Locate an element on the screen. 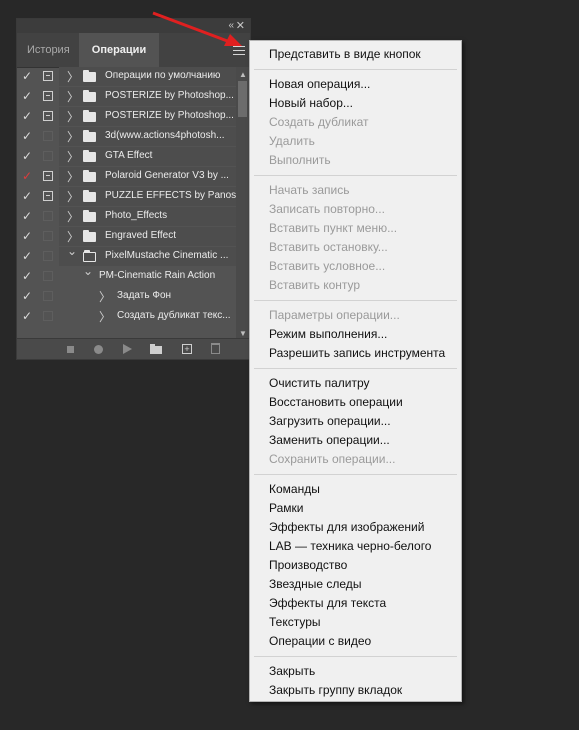 This screenshot has width=579, height=730. trash-icon is located at coordinates (215, 348).